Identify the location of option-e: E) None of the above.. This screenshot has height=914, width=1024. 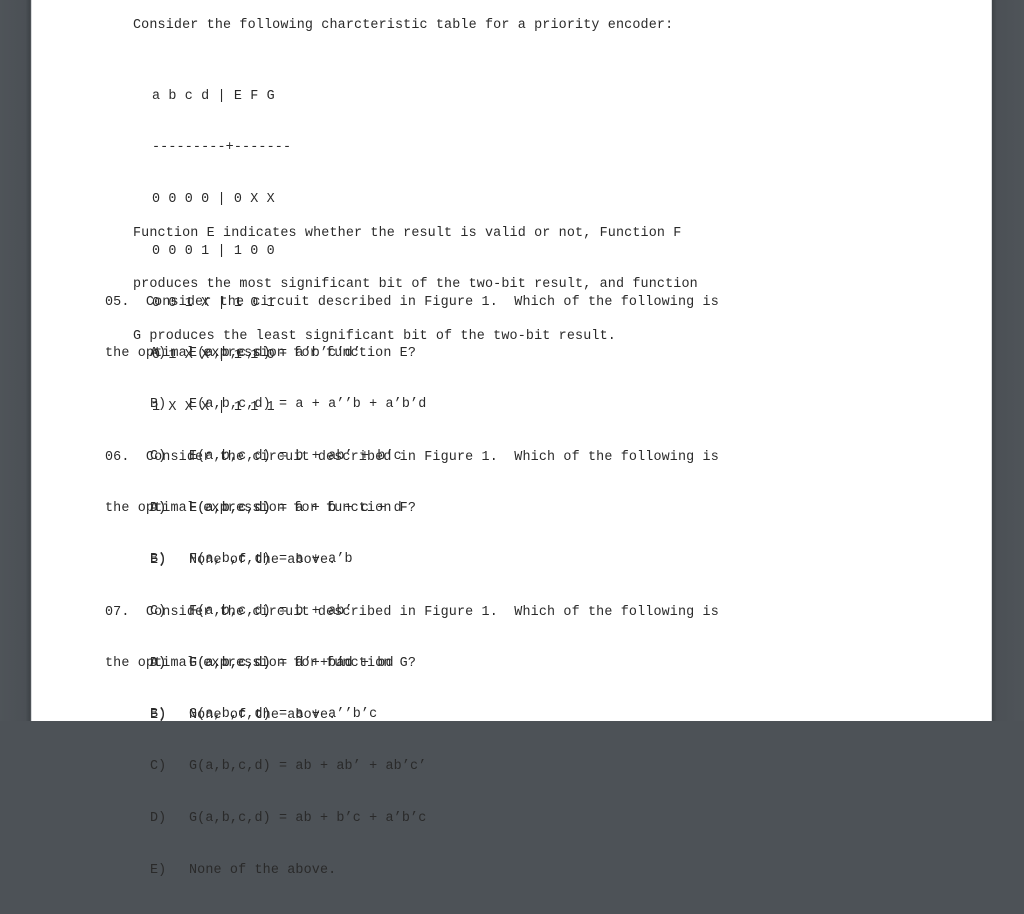
(288, 870).